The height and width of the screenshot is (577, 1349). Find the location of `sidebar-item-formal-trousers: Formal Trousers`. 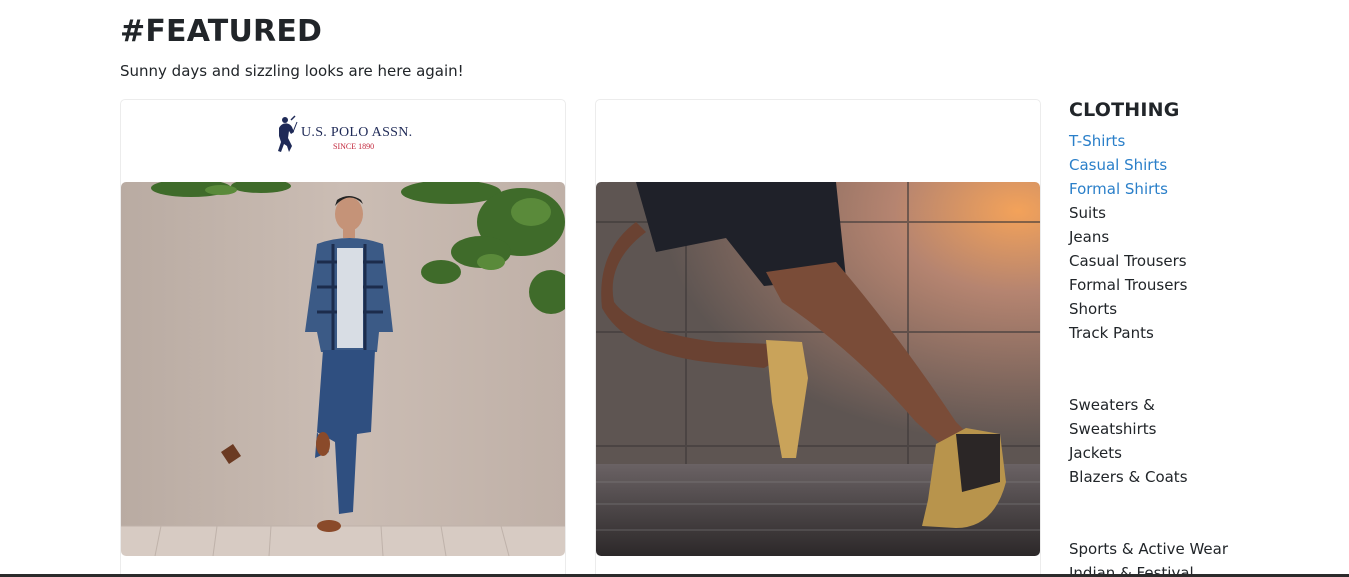

sidebar-item-formal-trousers: Formal Trousers is located at coordinates (1199, 285).